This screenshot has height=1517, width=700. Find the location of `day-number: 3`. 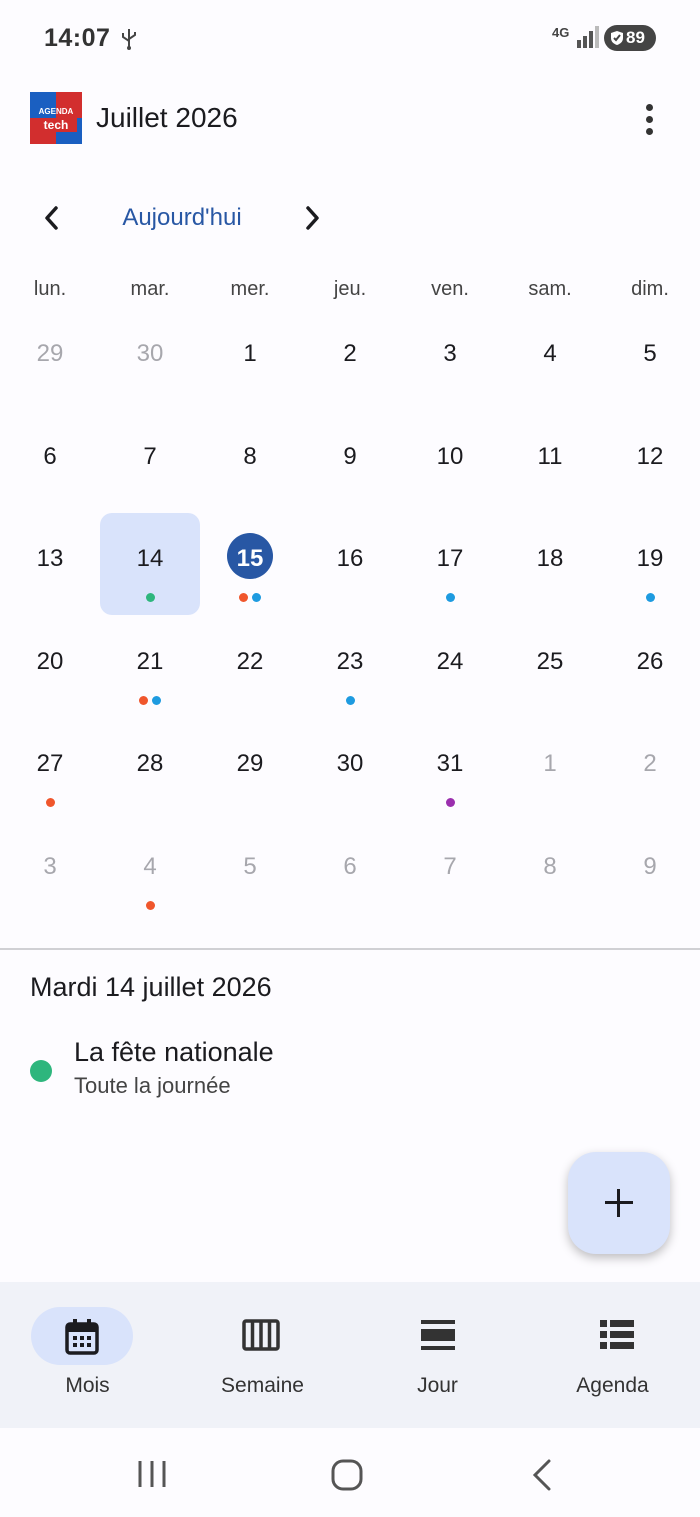

day-number: 3 is located at coordinates (50, 866).